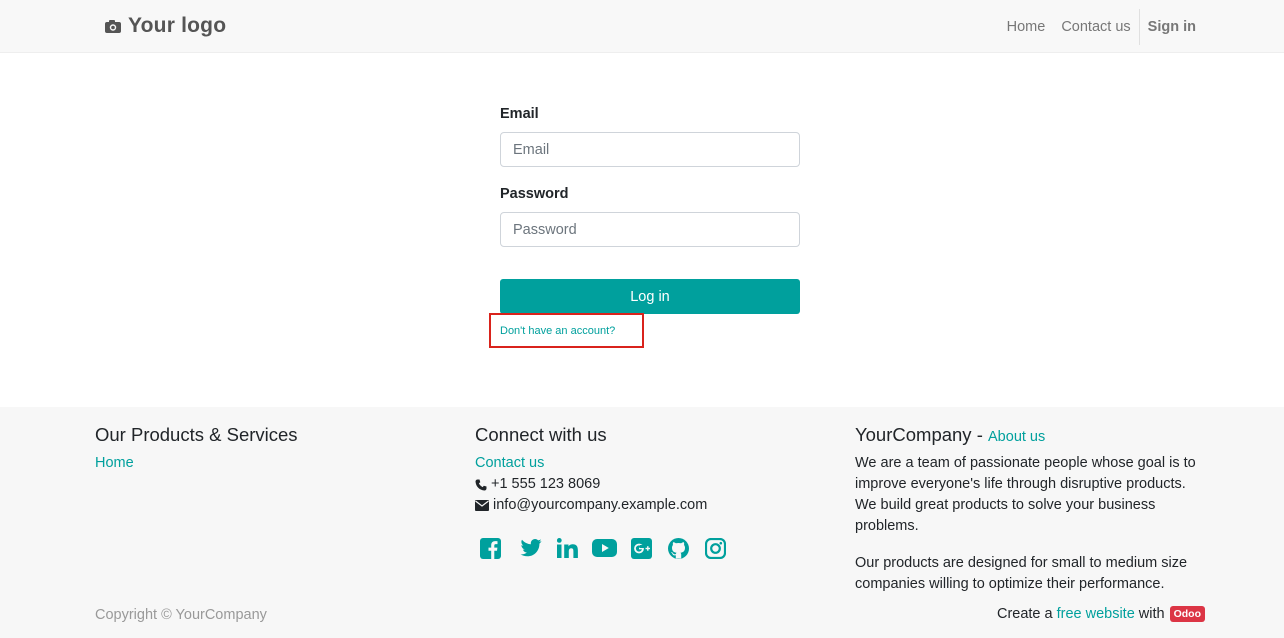  What do you see at coordinates (534, 194) in the screenshot?
I see `password-label: Password` at bounding box center [534, 194].